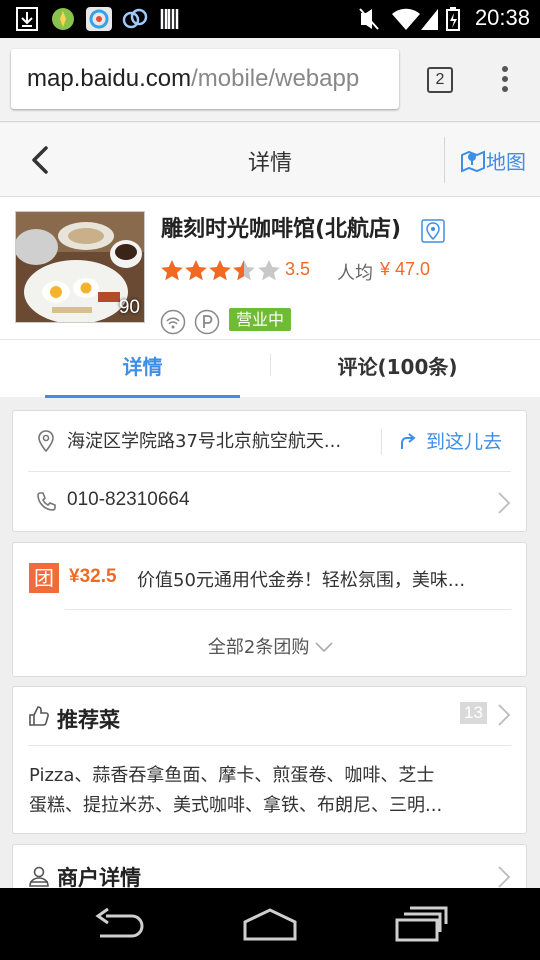 This screenshot has width=540, height=960. Describe the element at coordinates (406, 19) in the screenshot. I see `wifi-icon` at that location.